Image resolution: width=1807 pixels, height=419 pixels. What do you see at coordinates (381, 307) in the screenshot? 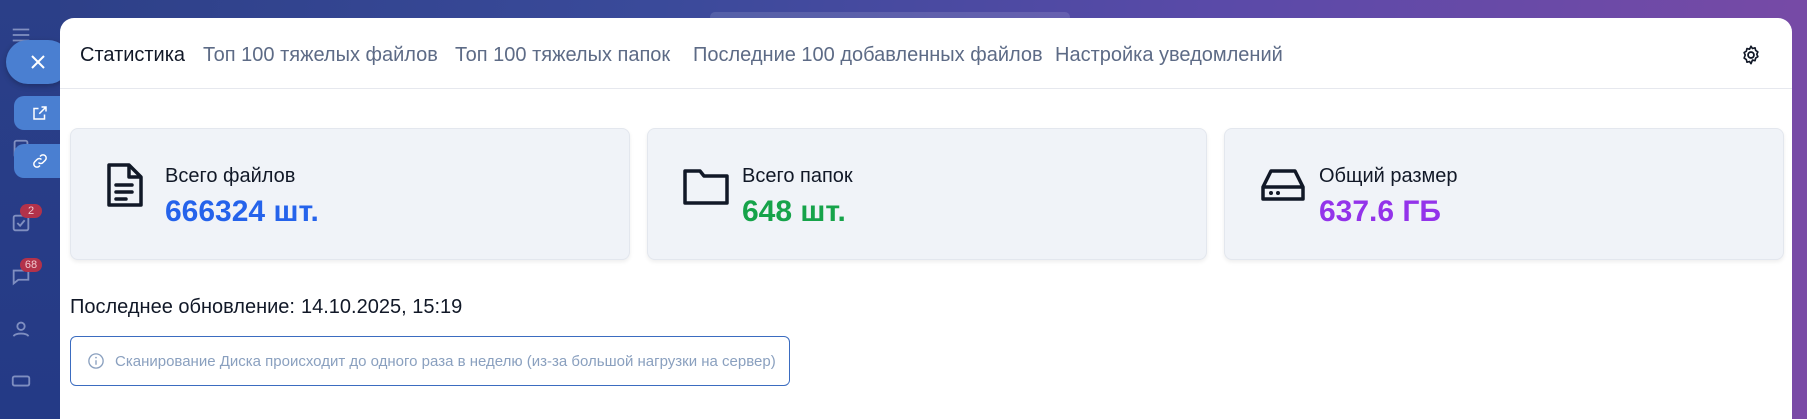
I see `last-update-value: 14.10.2025, 15:19` at bounding box center [381, 307].